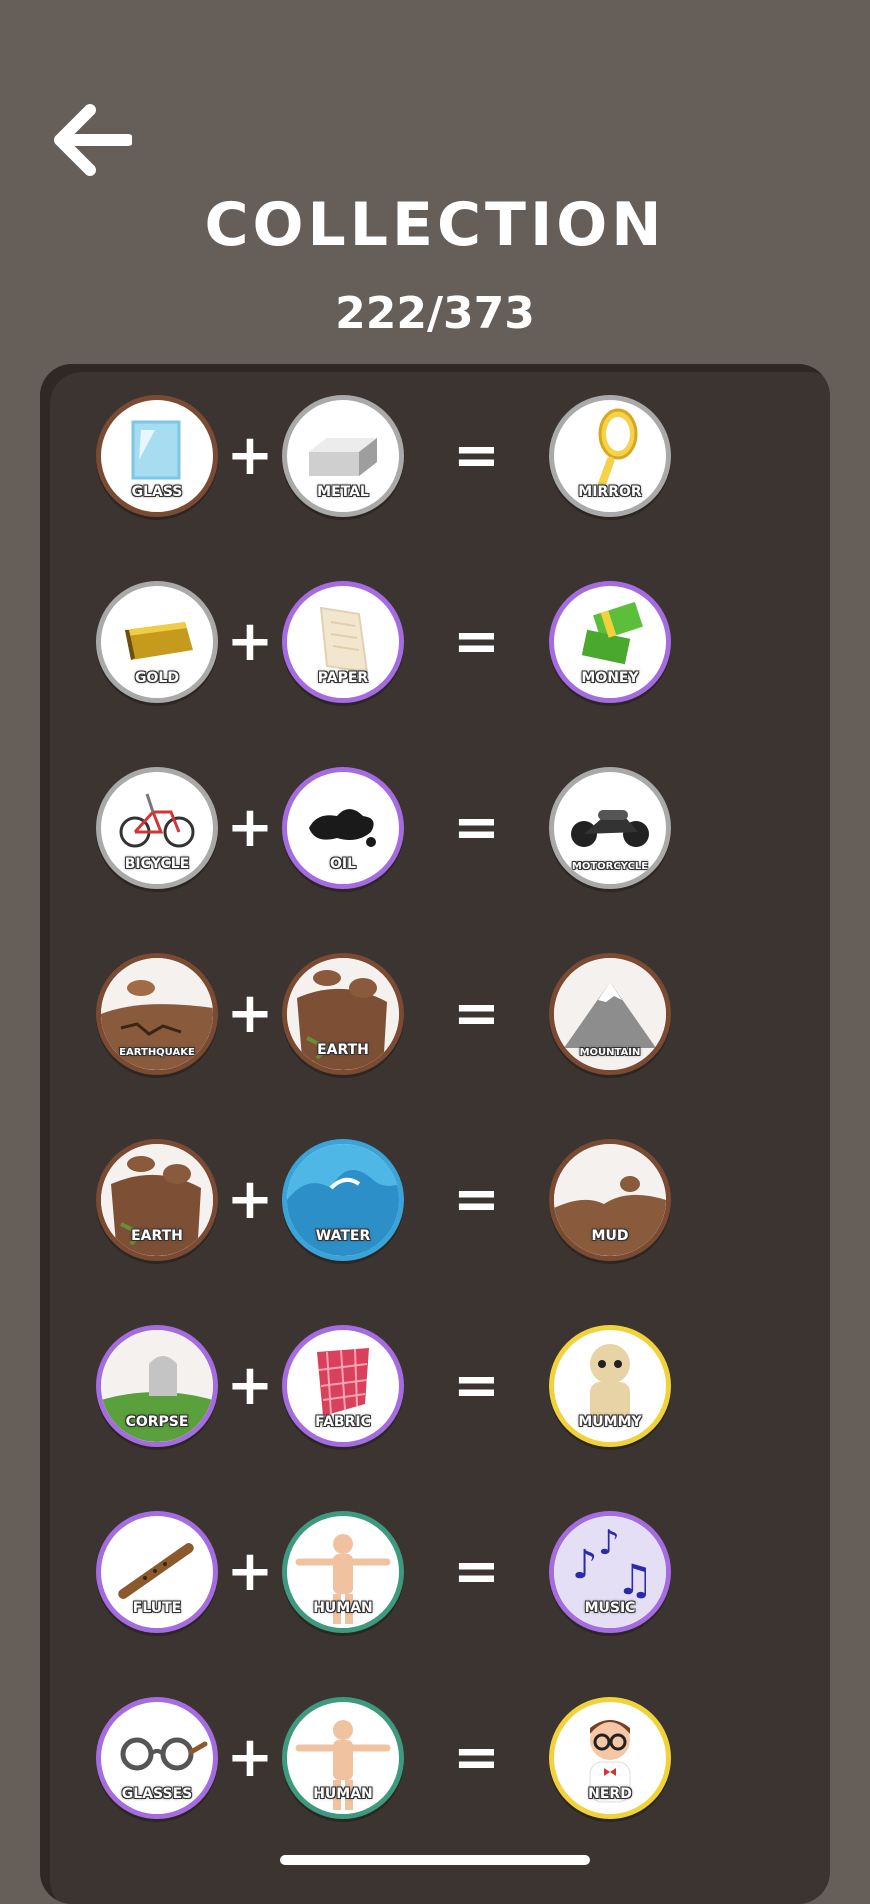  I want to click on item-corpse: CORPSE, so click(157, 1386).